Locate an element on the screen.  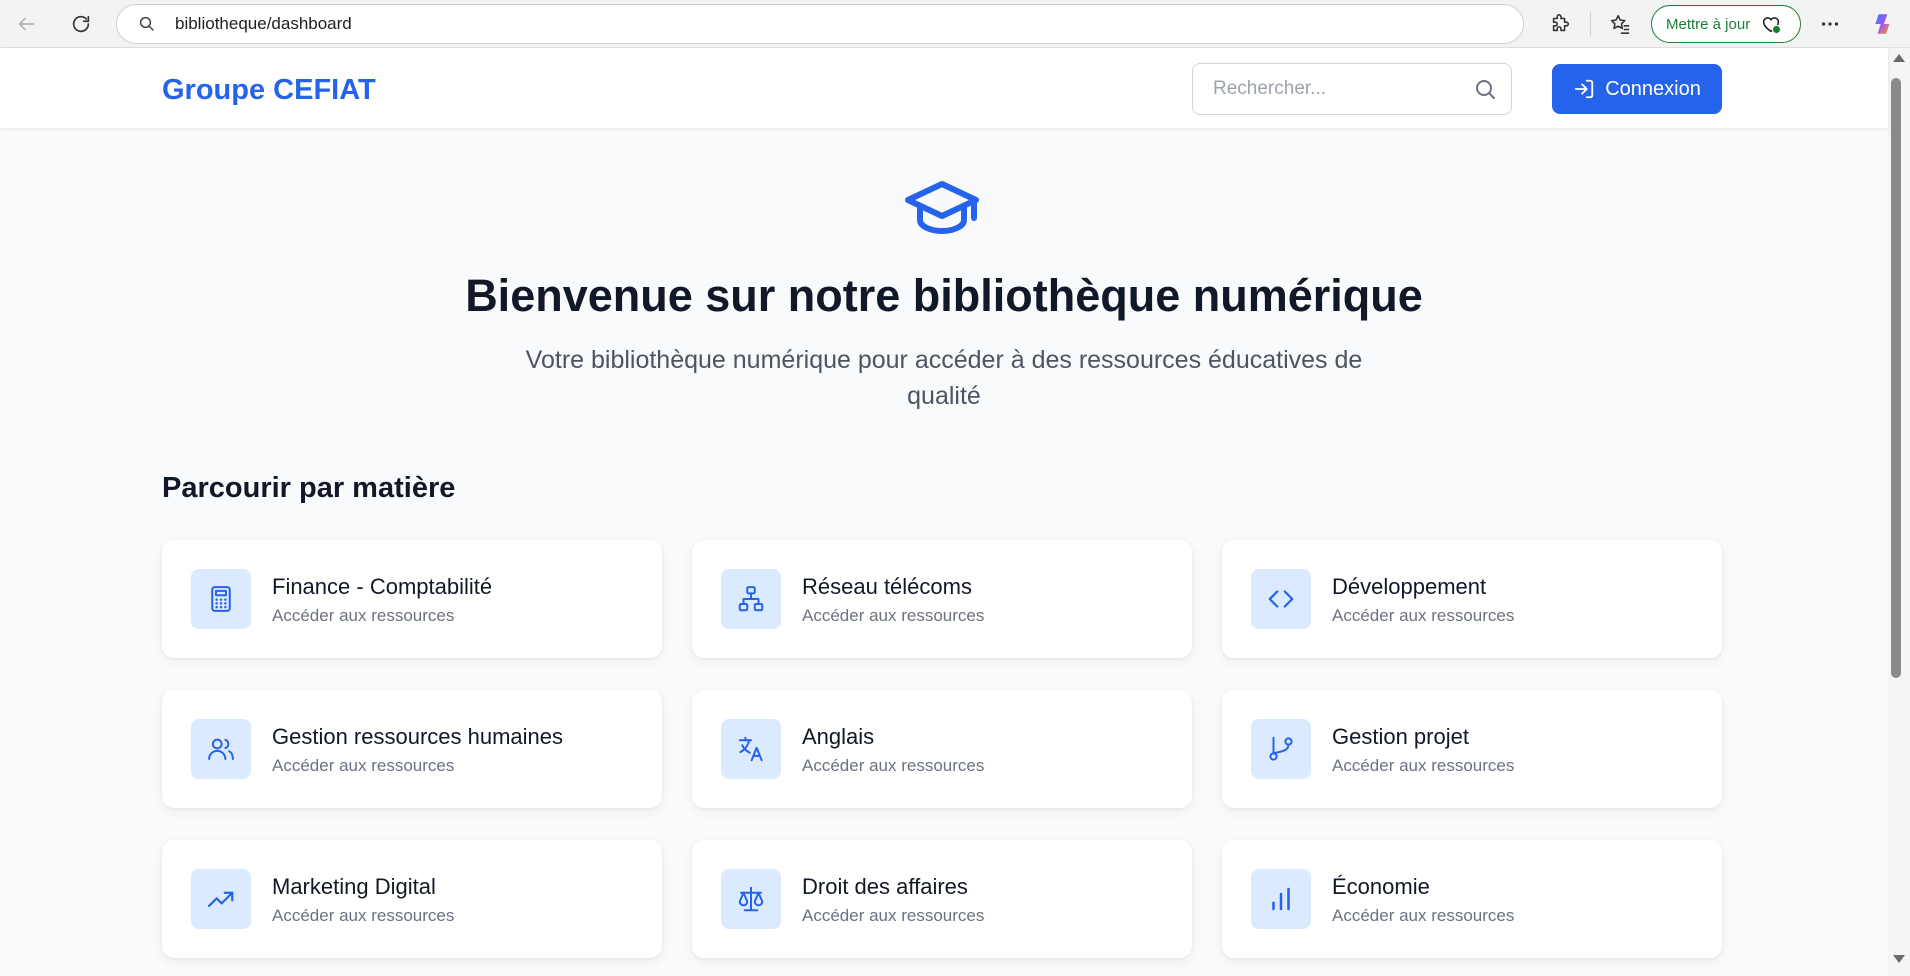
brand-logo-text: Groupe CEFIAT is located at coordinates (269, 90).